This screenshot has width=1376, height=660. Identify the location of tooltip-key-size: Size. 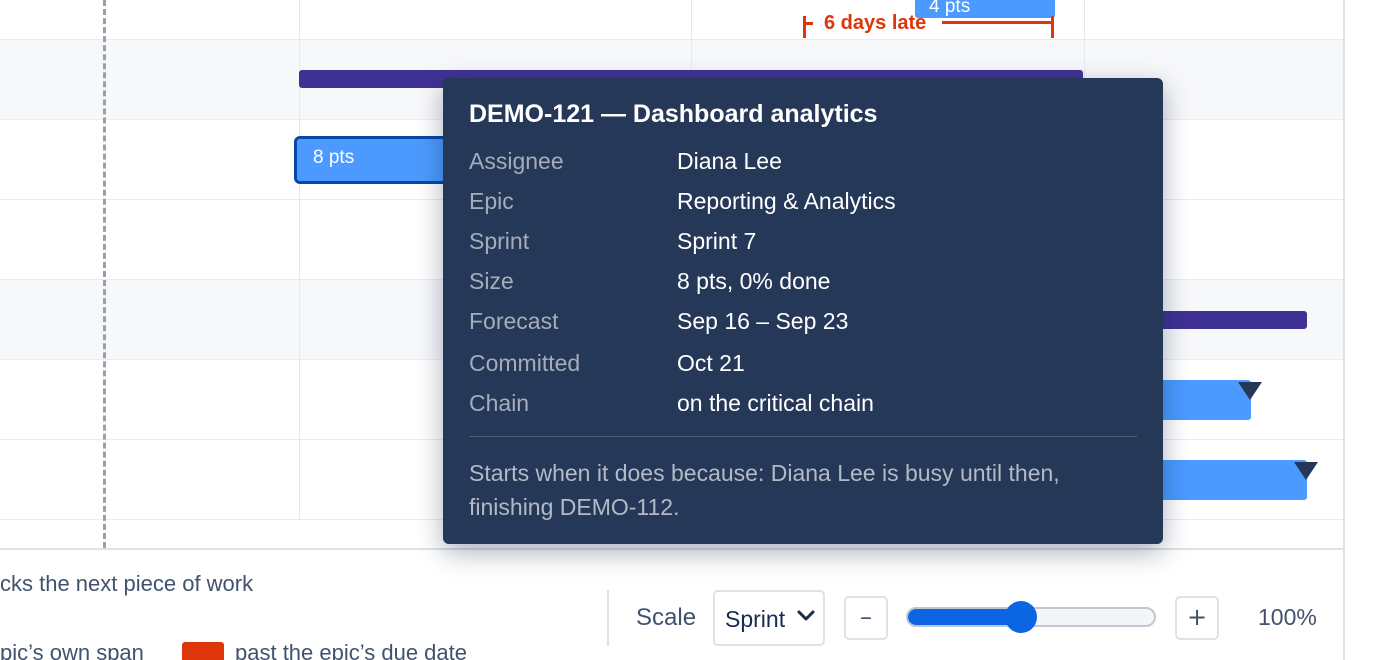
(491, 281).